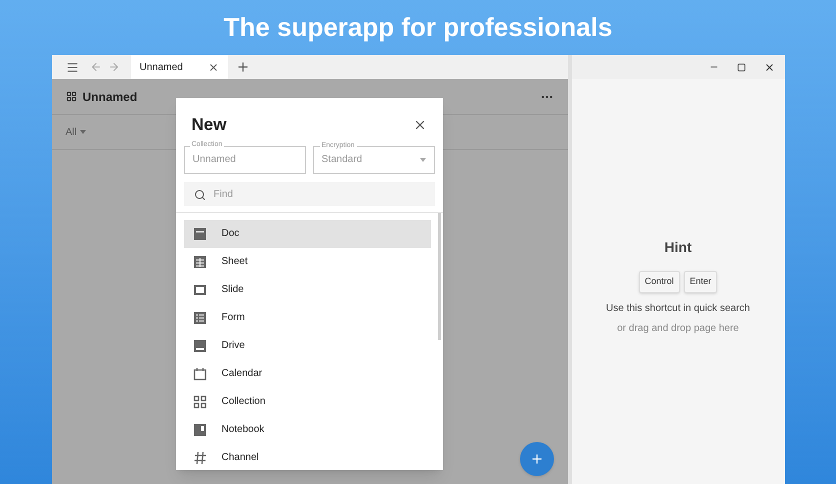 The image size is (836, 484). What do you see at coordinates (213, 67) in the screenshot?
I see `close-tab-icon` at bounding box center [213, 67].